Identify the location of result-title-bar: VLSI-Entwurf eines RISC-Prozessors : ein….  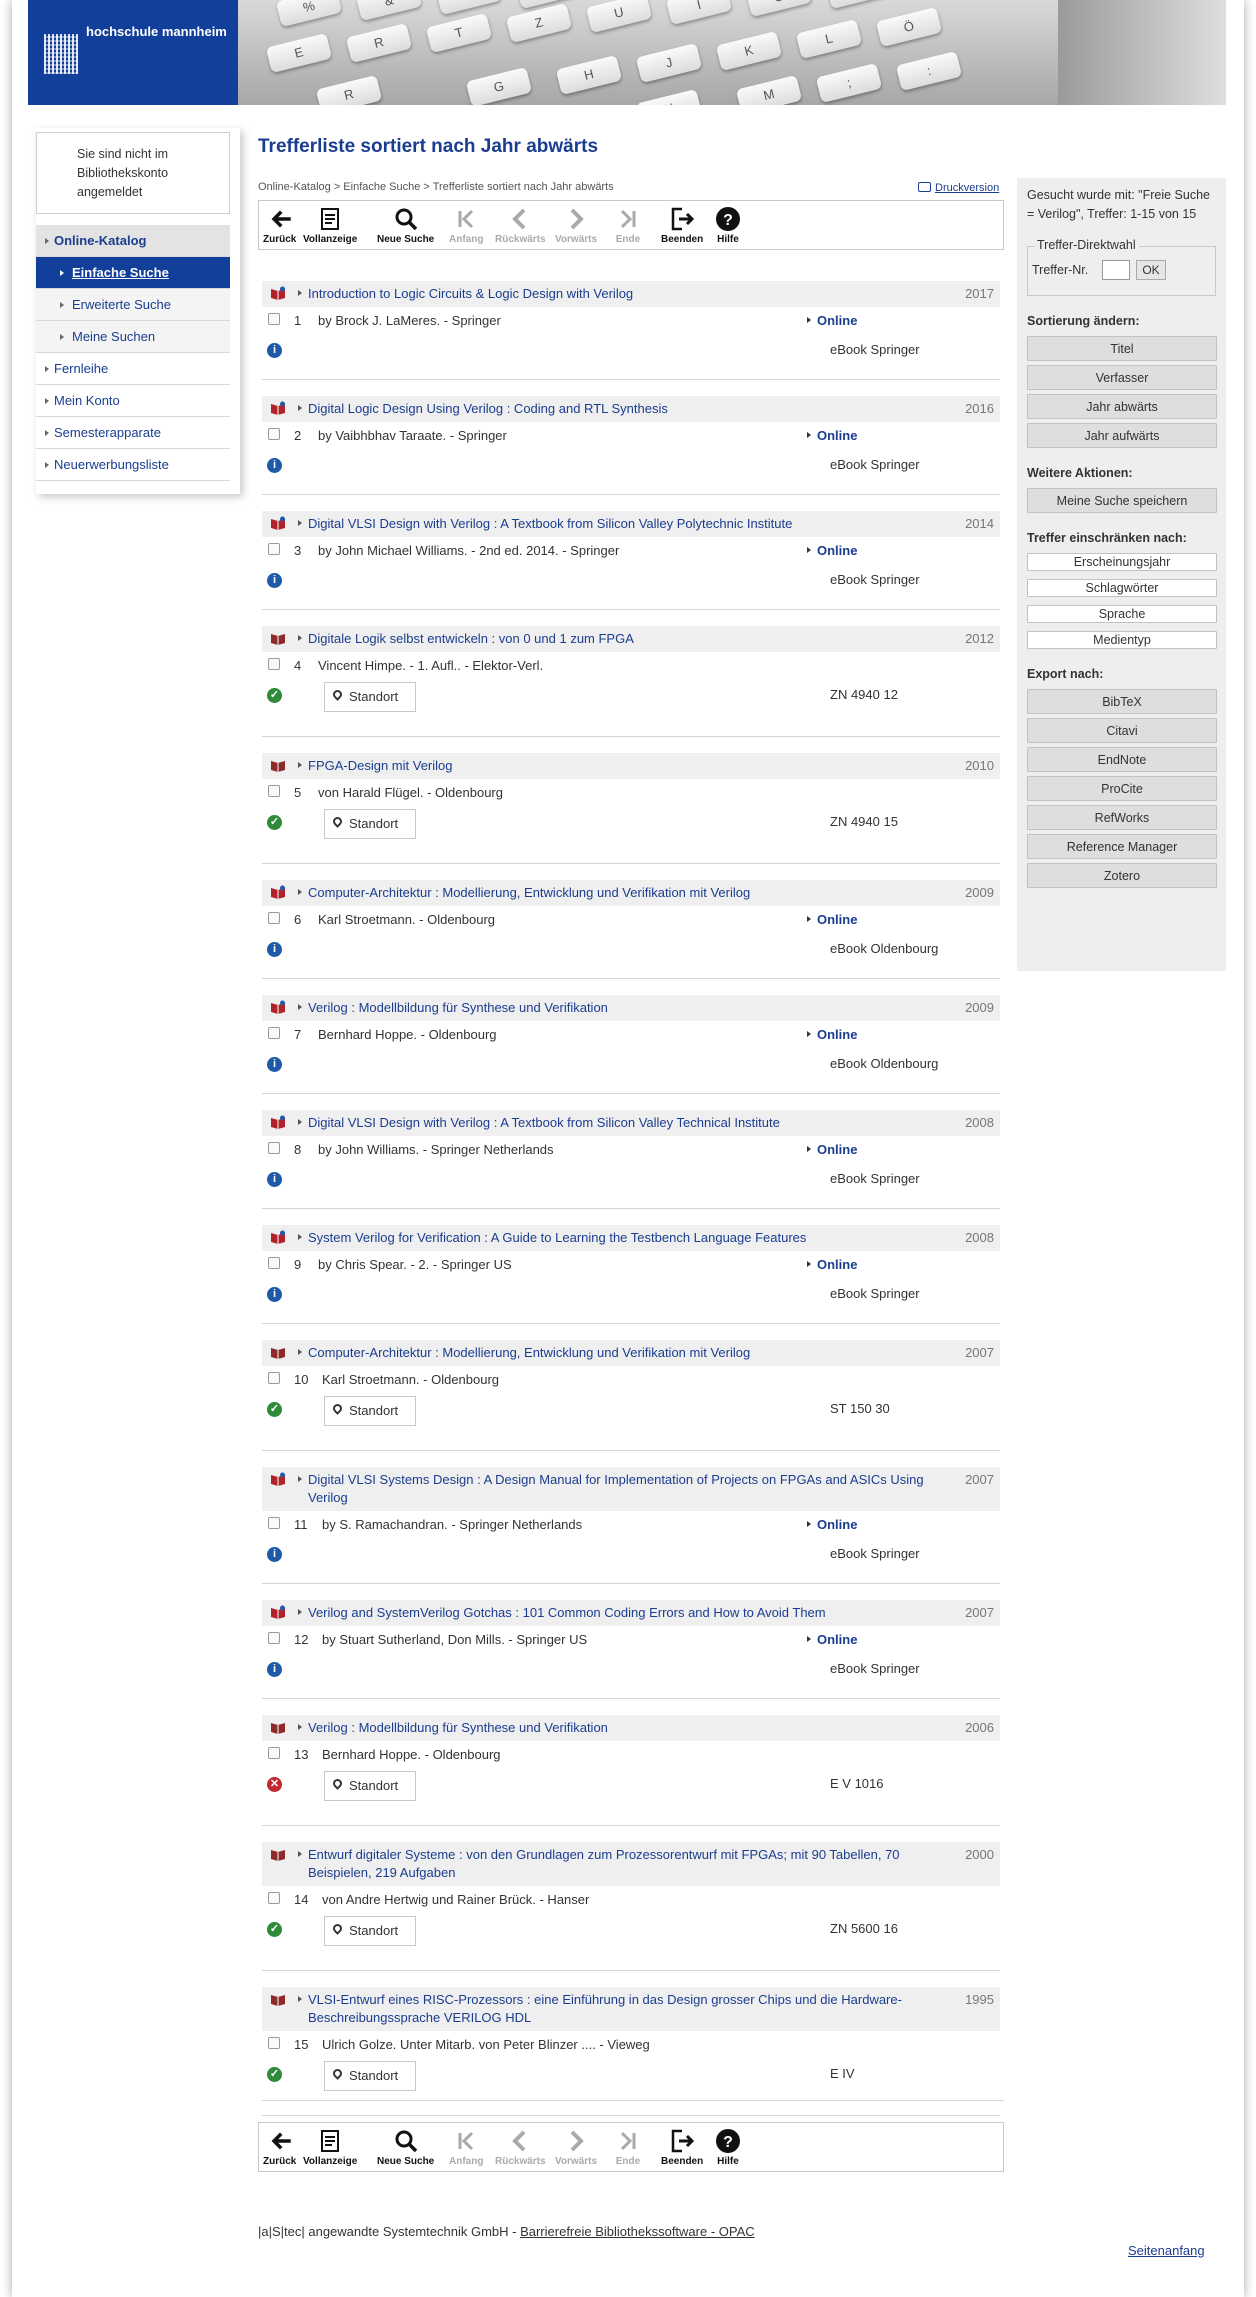
(631, 2009).